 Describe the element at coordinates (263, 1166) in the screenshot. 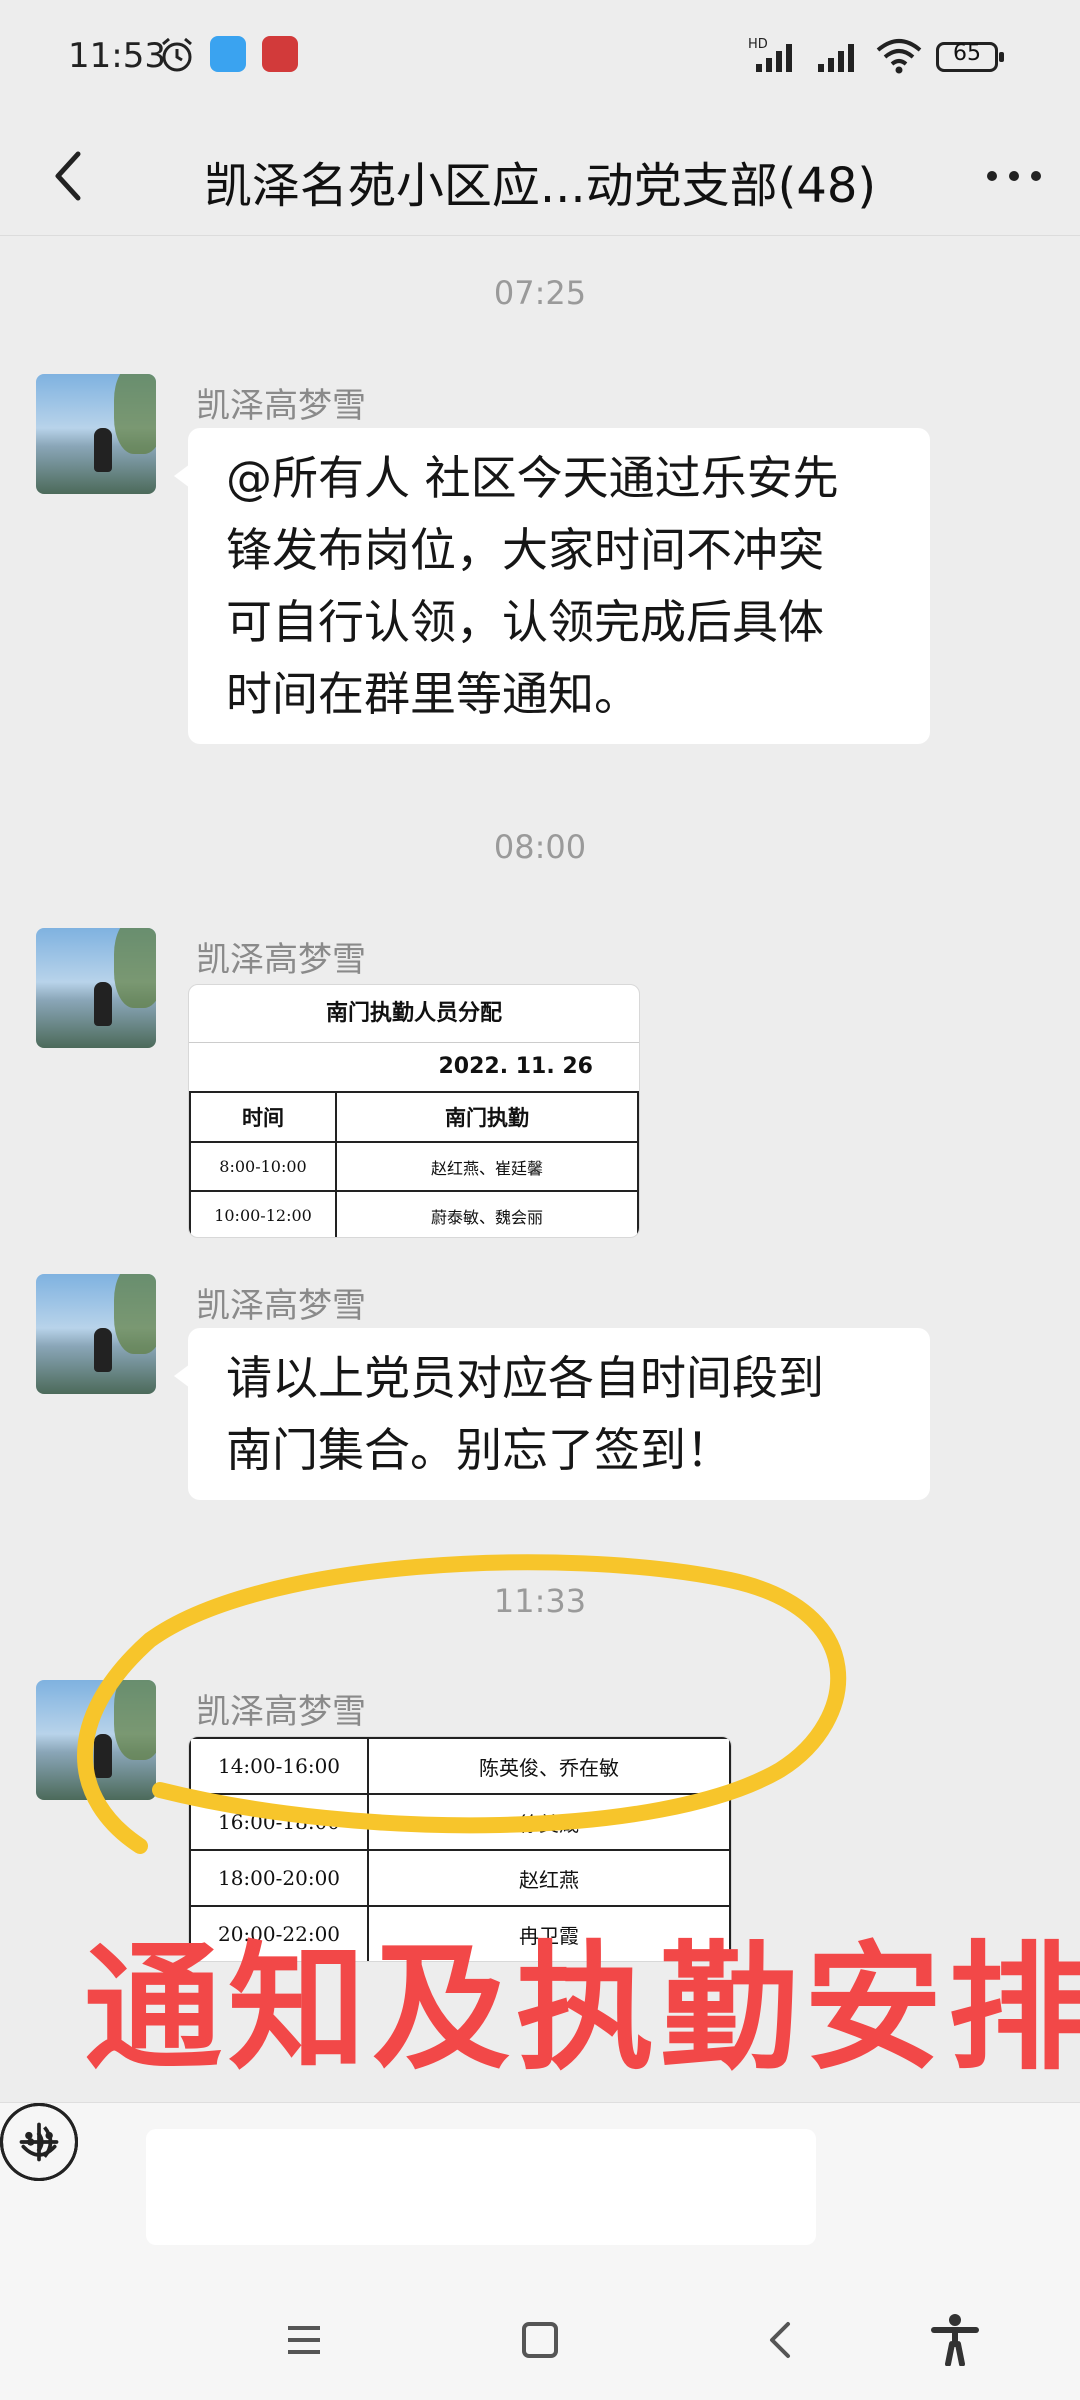

I see `table-cell: 8:00-10:00` at that location.